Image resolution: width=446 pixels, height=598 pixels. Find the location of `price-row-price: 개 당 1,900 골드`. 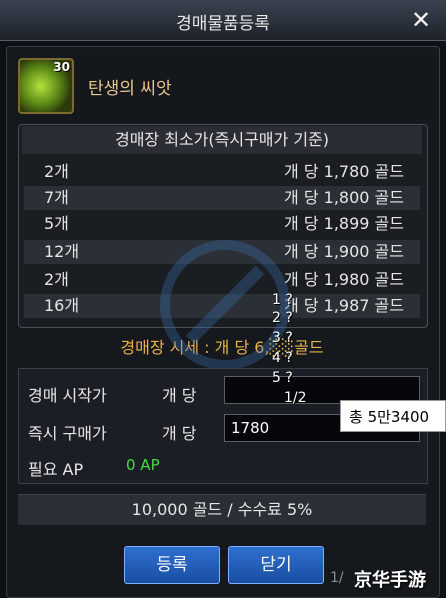

price-row-price: 개 당 1,900 골드 is located at coordinates (344, 251).